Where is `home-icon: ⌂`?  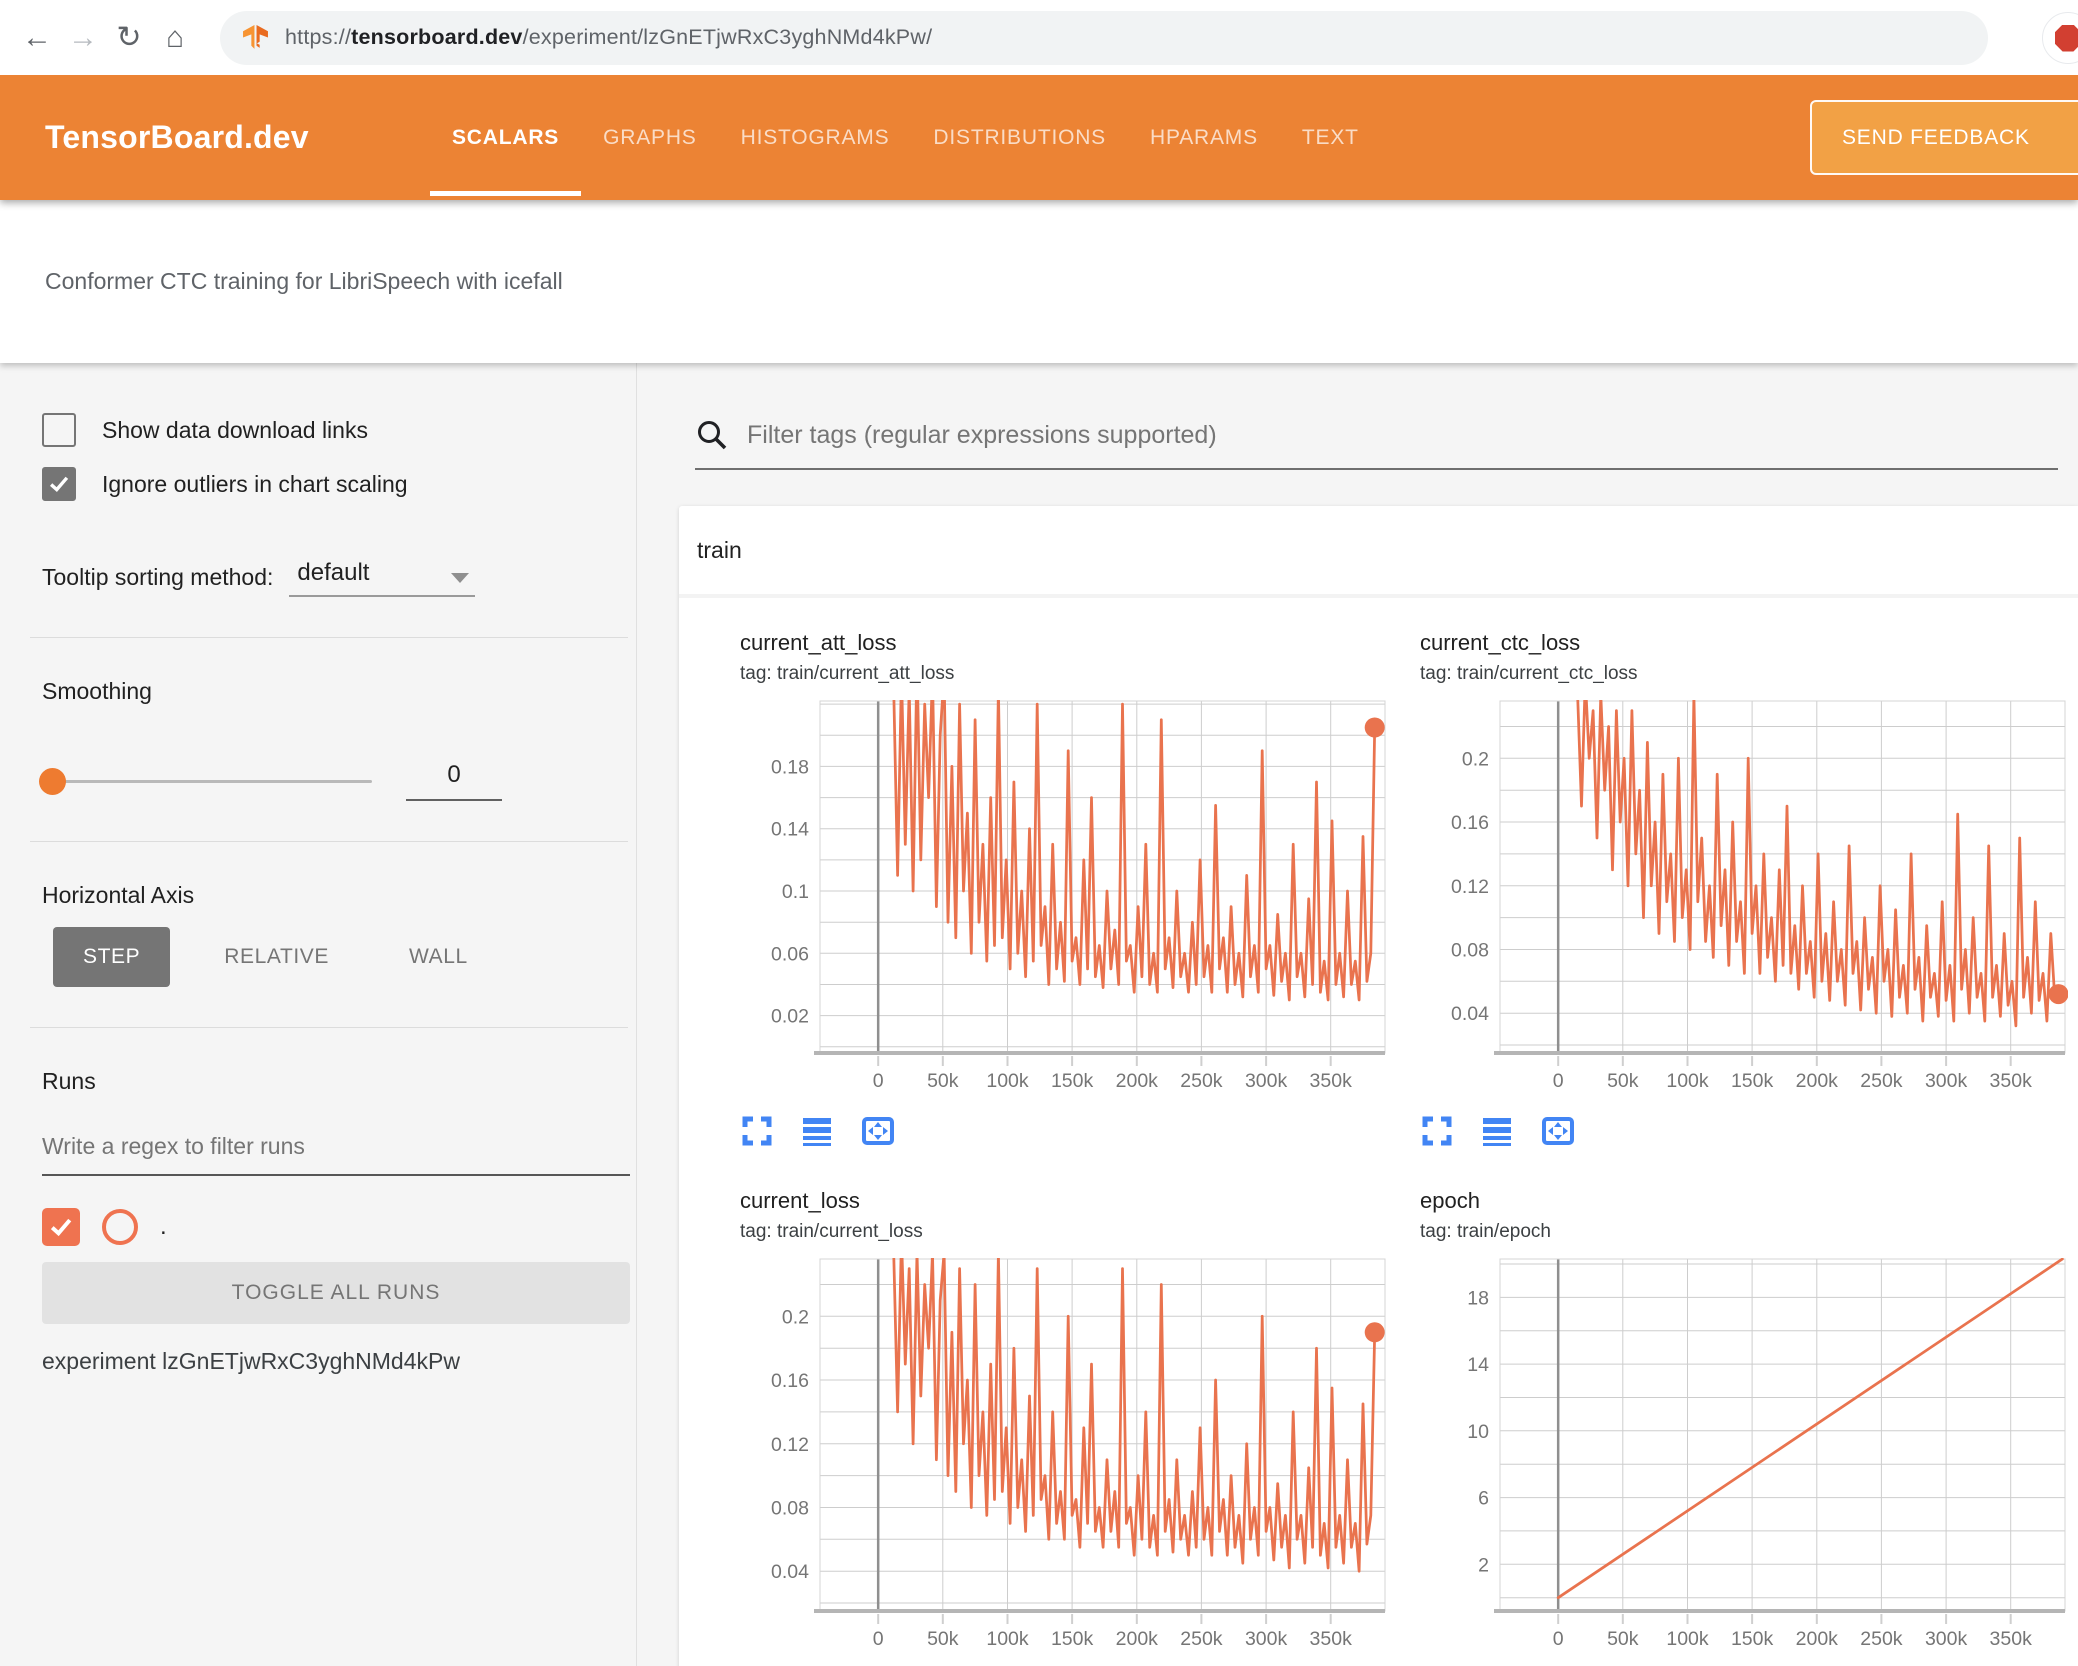
home-icon: ⌂ is located at coordinates (175, 38).